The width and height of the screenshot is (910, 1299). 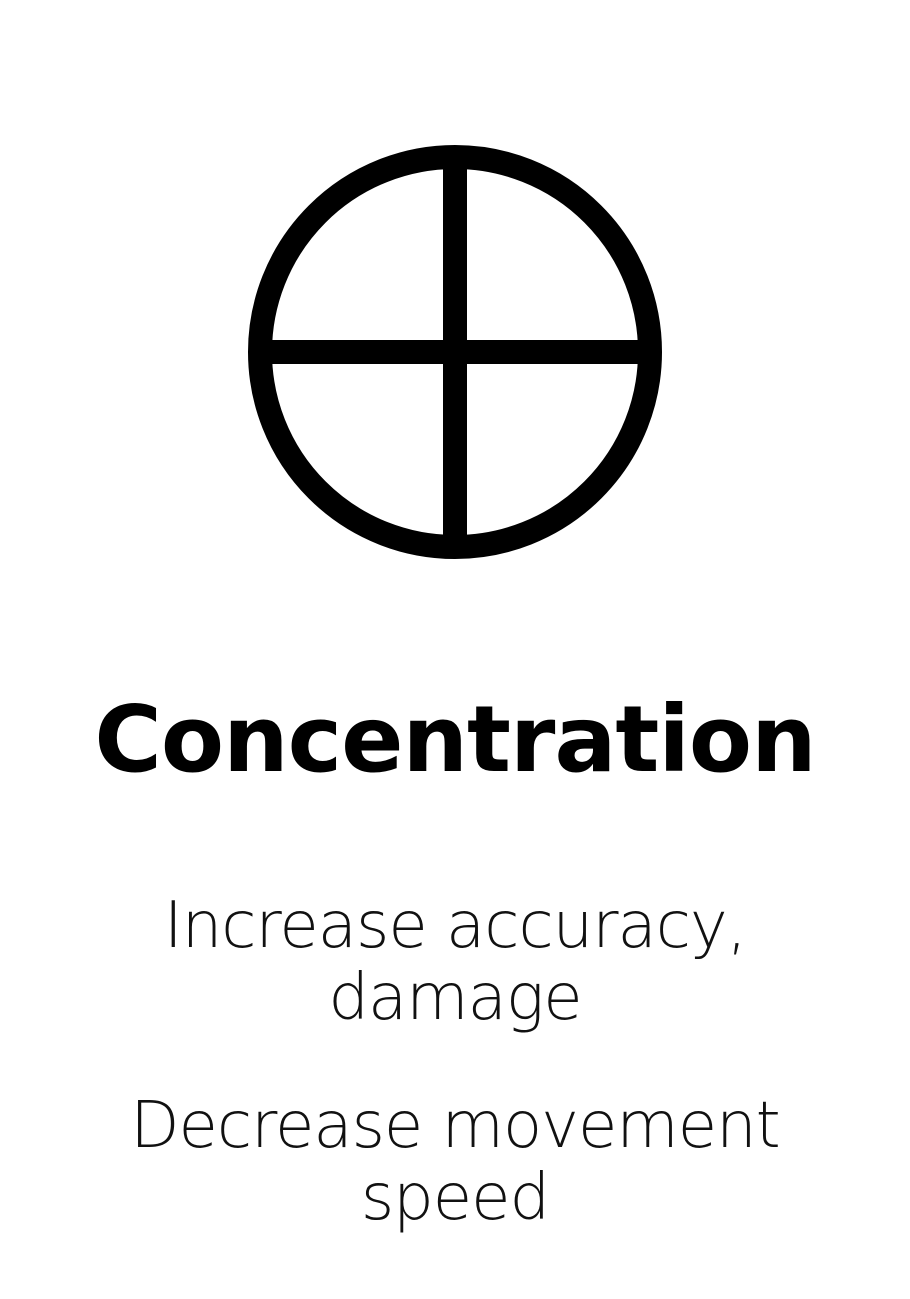 What do you see at coordinates (455, 352) in the screenshot?
I see `circle-cross-icon` at bounding box center [455, 352].